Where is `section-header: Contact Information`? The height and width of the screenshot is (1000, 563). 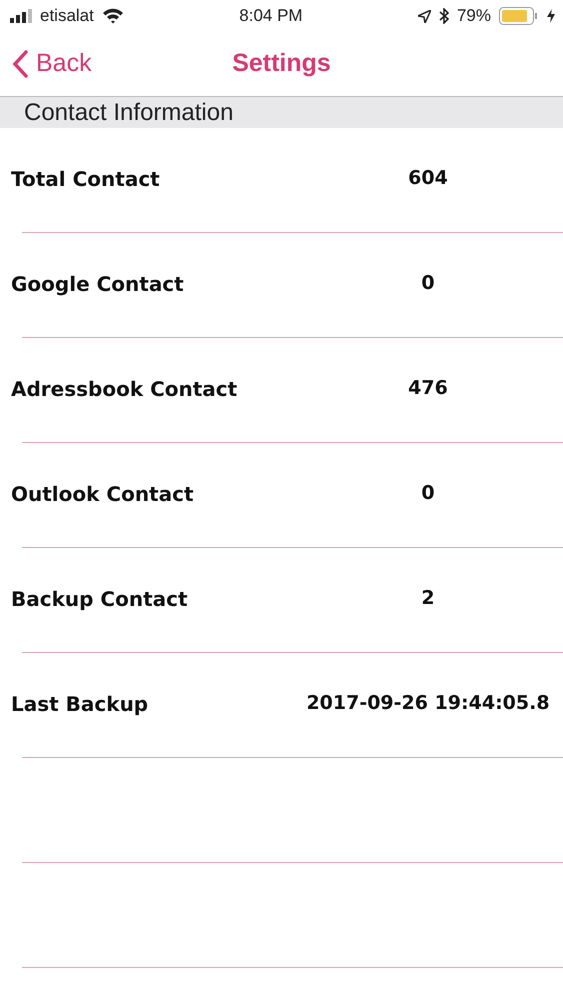 section-header: Contact Information is located at coordinates (281, 112).